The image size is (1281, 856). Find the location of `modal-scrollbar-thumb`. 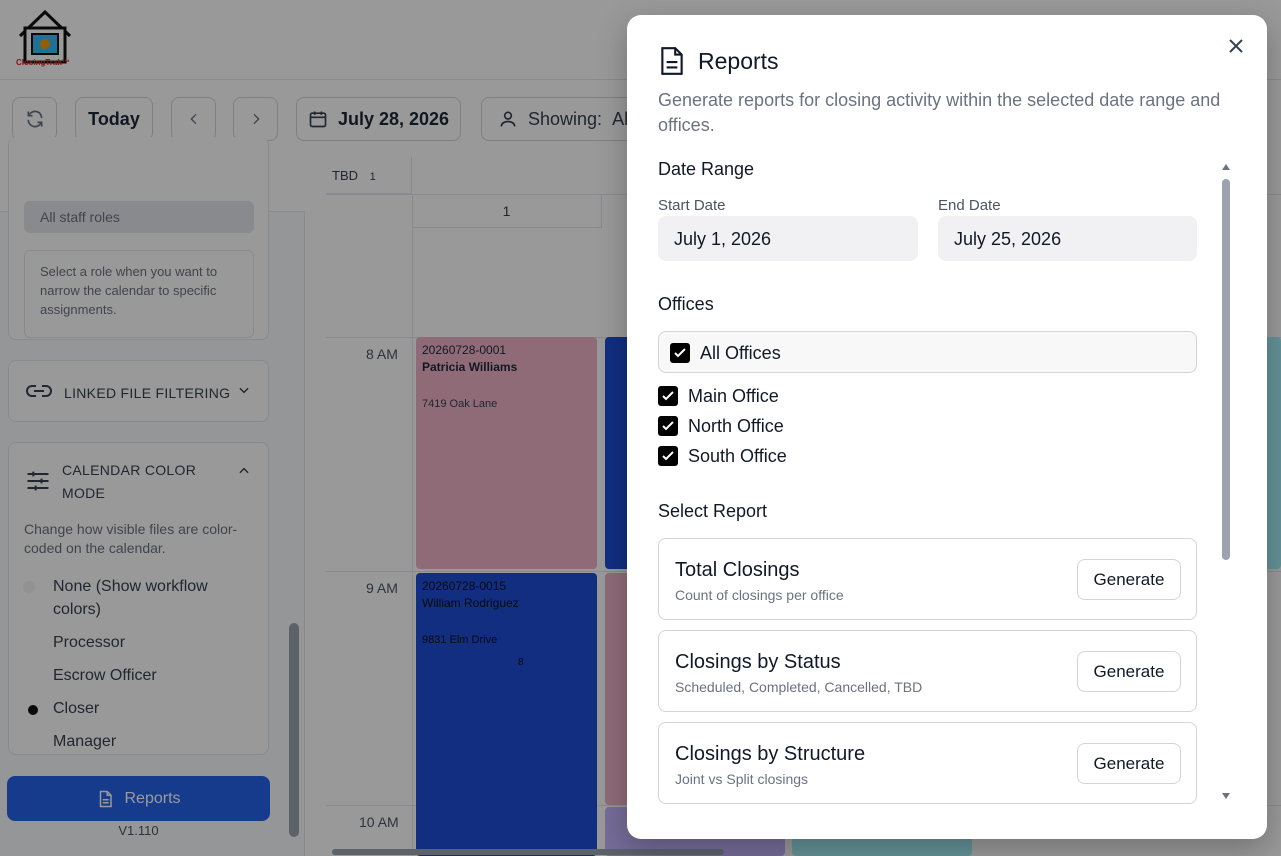

modal-scrollbar-thumb is located at coordinates (1226, 369).